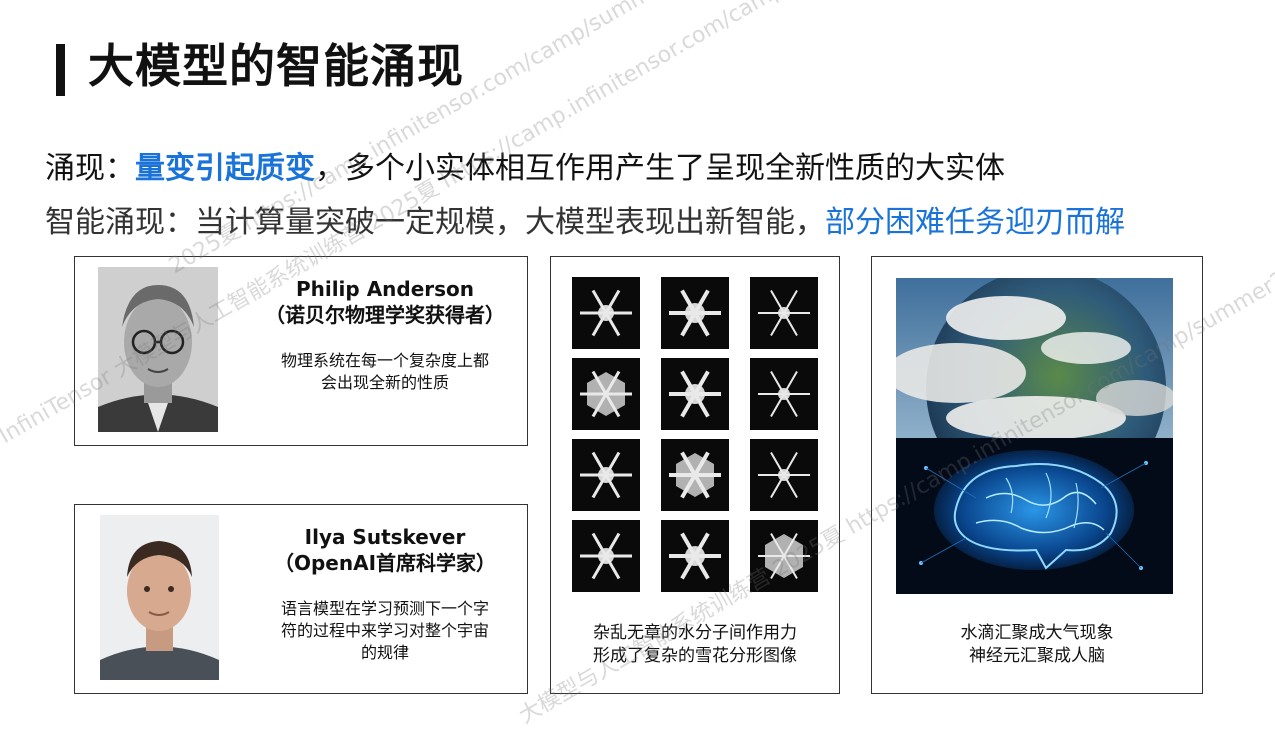 Image resolution: width=1275 pixels, height=730 pixels. What do you see at coordinates (384, 382) in the screenshot?
I see `anderson-quote-line-2: 会出现全新的性质` at bounding box center [384, 382].